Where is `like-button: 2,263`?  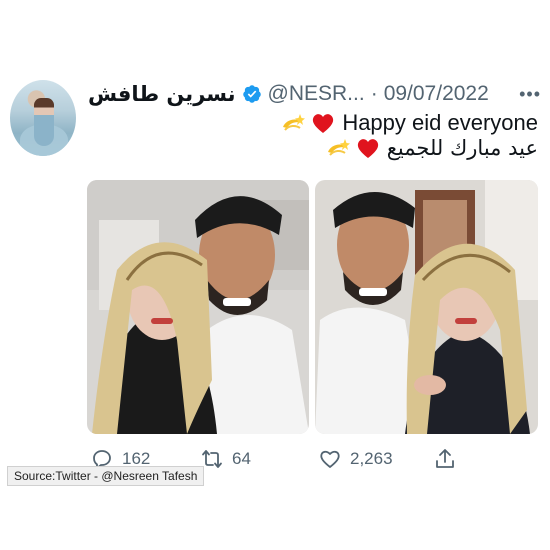 like-button: 2,263 is located at coordinates (355, 459).